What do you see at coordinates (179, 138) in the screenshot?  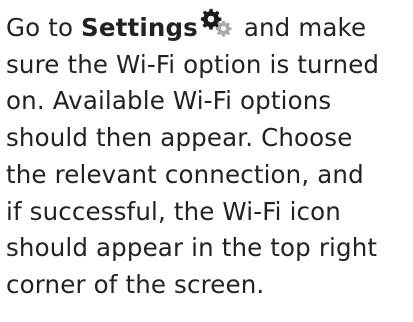 I see `instruction-line-4: should then appear. Choose` at bounding box center [179, 138].